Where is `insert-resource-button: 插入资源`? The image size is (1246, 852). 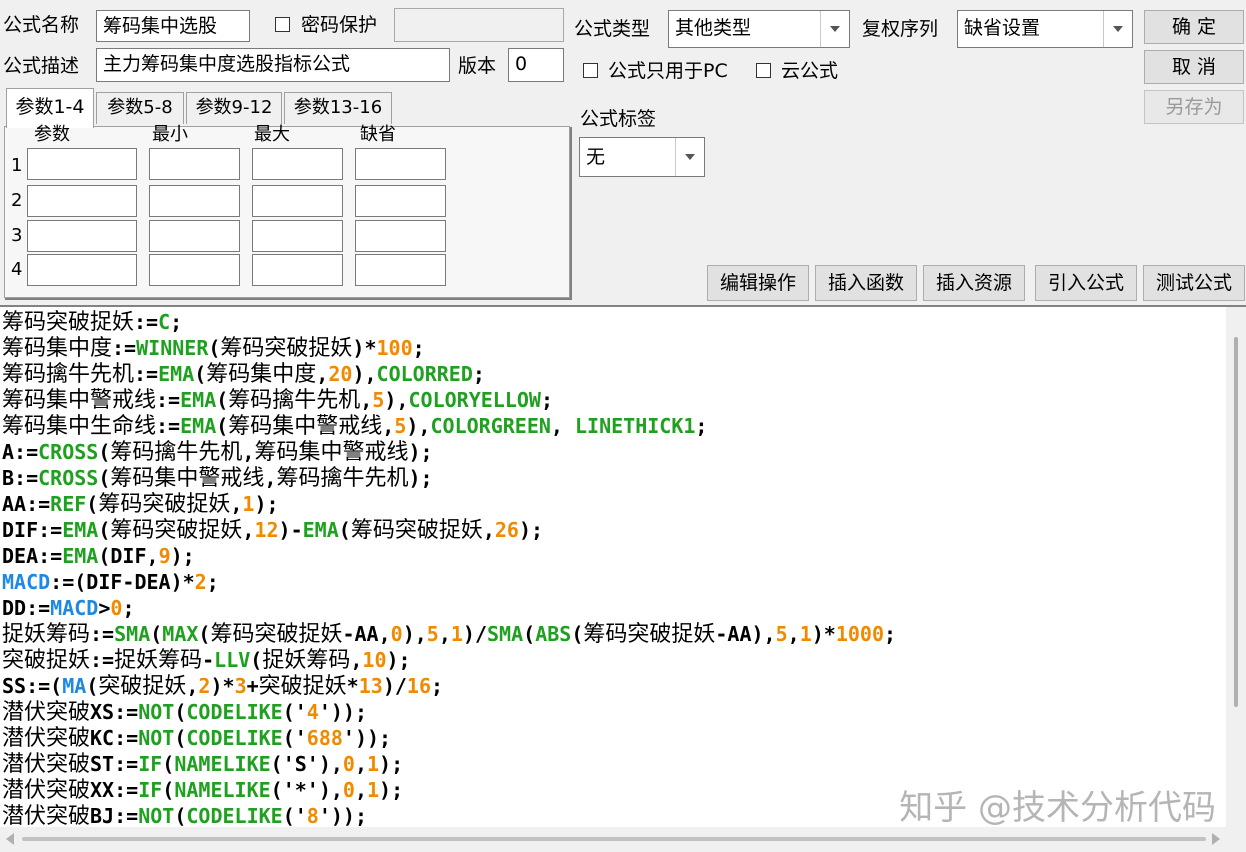 insert-resource-button: 插入资源 is located at coordinates (974, 283).